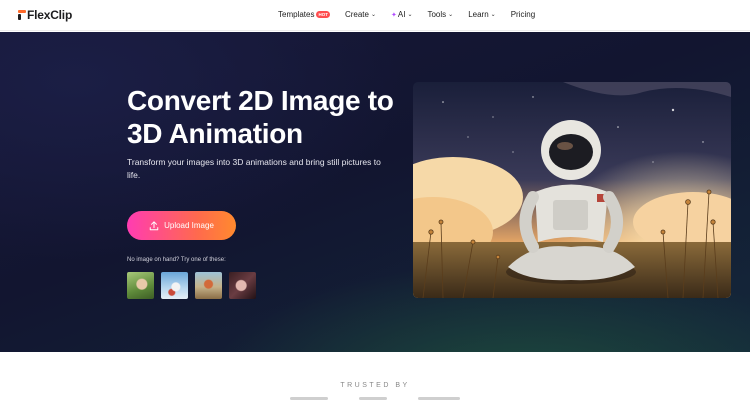 This screenshot has width=750, height=402. I want to click on sparkle-icon: ✦, so click(394, 15).